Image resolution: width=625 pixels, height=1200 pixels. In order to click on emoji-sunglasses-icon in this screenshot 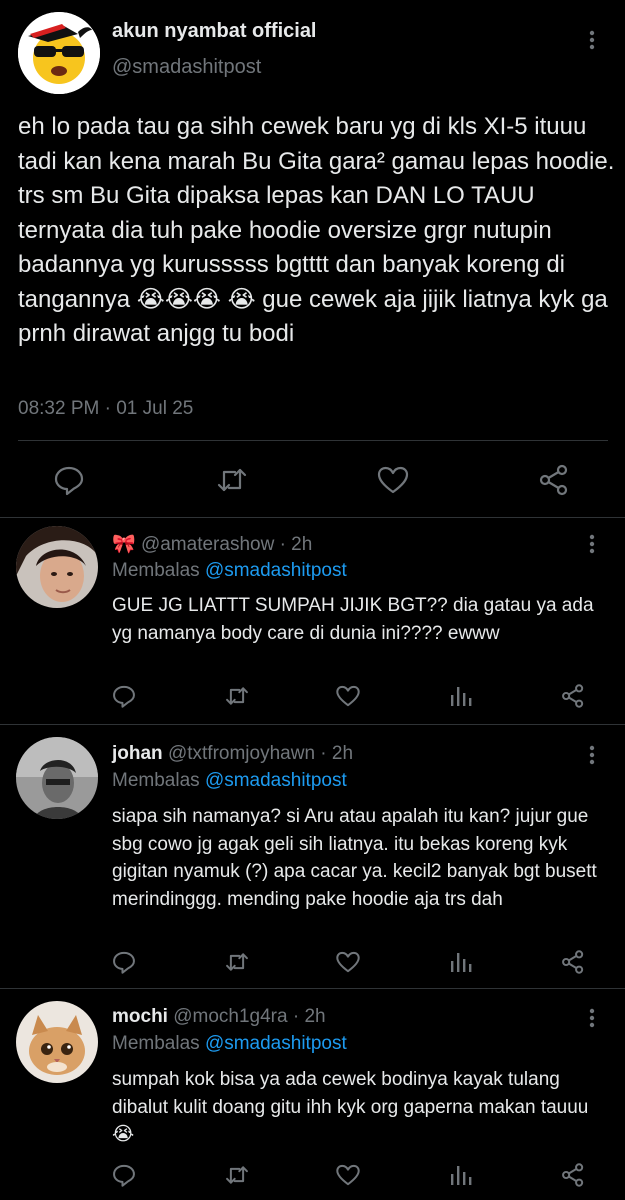, I will do `click(59, 53)`.